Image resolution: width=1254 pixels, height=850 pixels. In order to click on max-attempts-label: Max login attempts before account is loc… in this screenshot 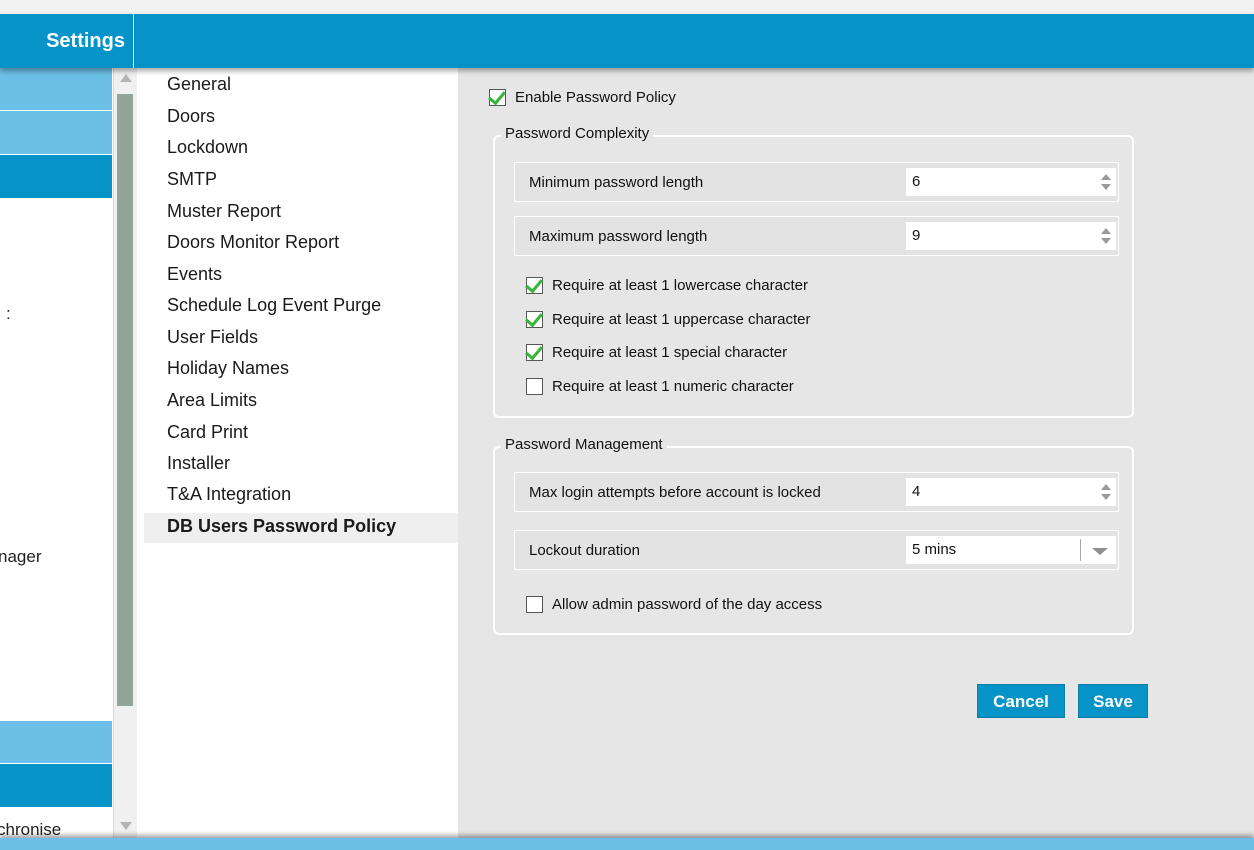, I will do `click(675, 492)`.